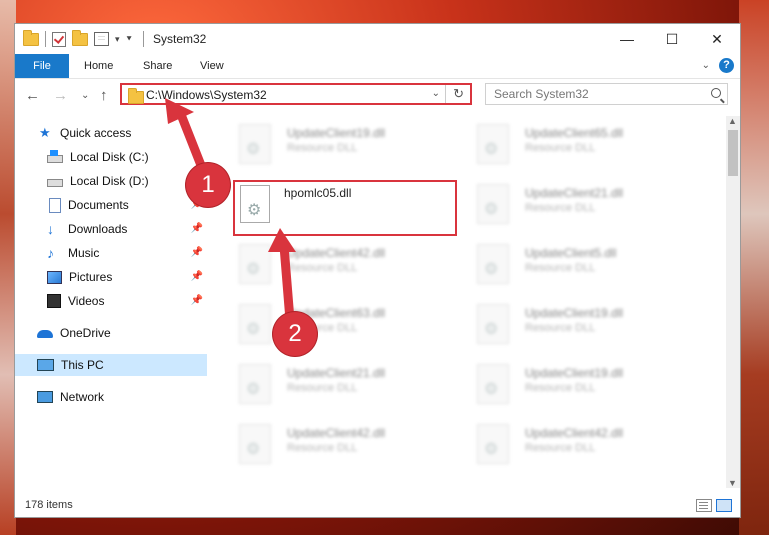 This screenshot has width=769, height=535. I want to click on refresh-icon: ↻, so click(458, 94).